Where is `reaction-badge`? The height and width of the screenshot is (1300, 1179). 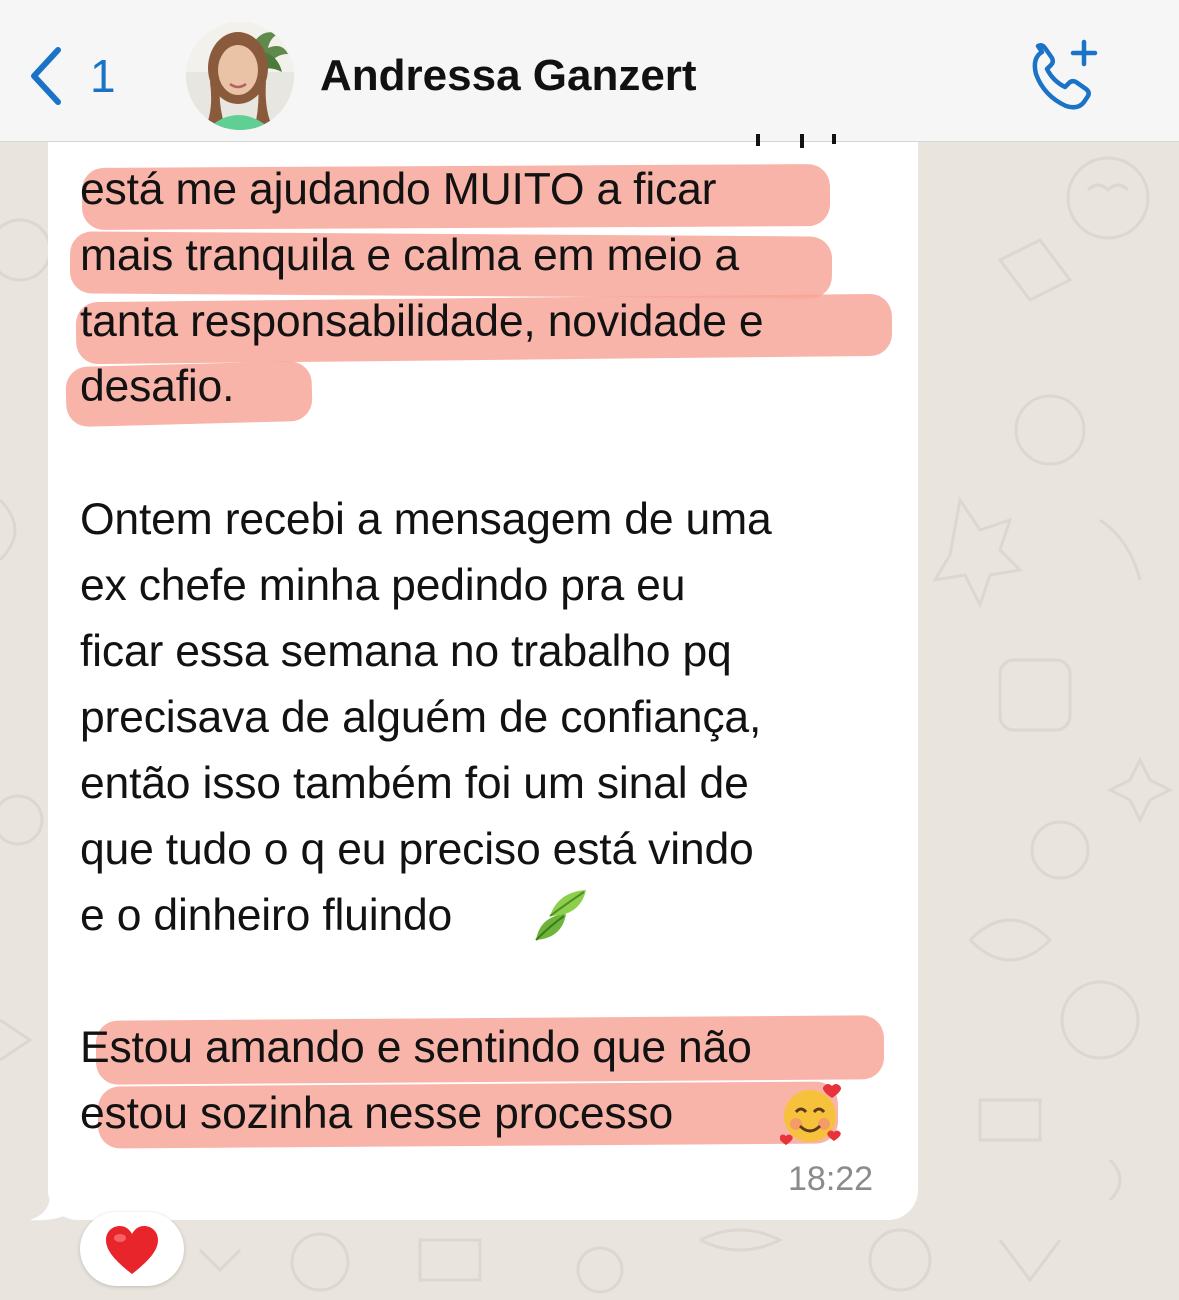 reaction-badge is located at coordinates (132, 1249).